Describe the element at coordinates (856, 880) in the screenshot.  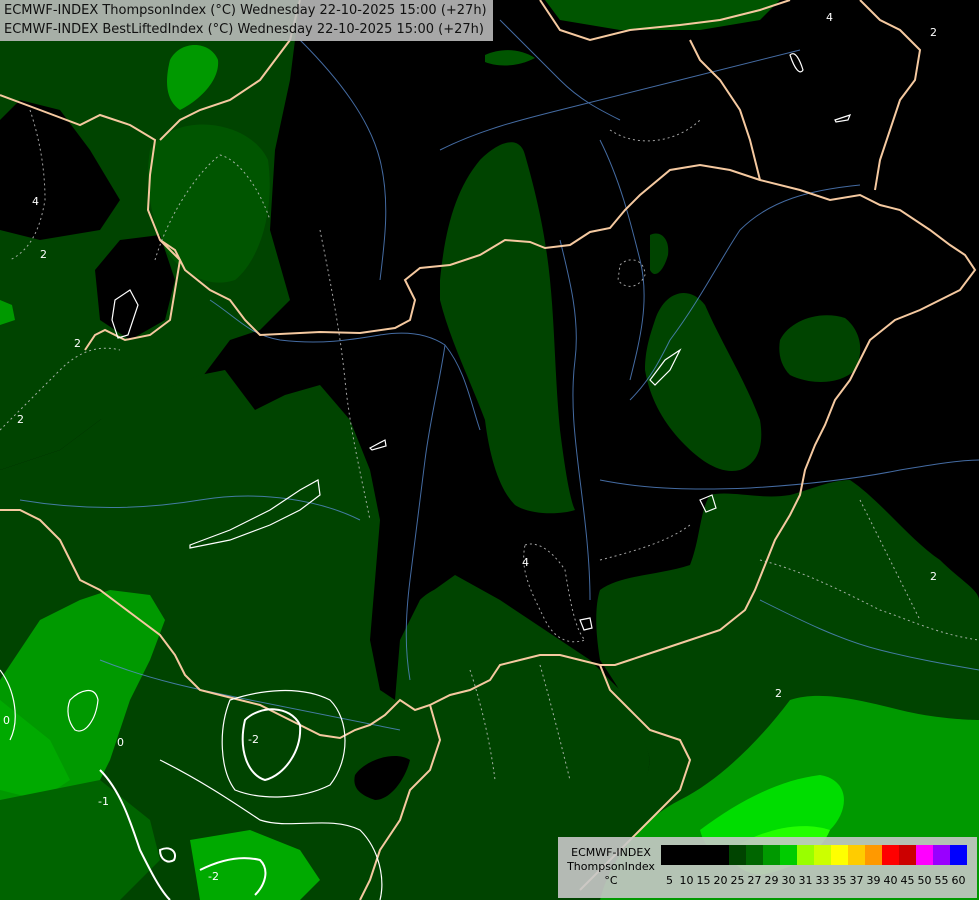
I see `legend-tick: 37` at that location.